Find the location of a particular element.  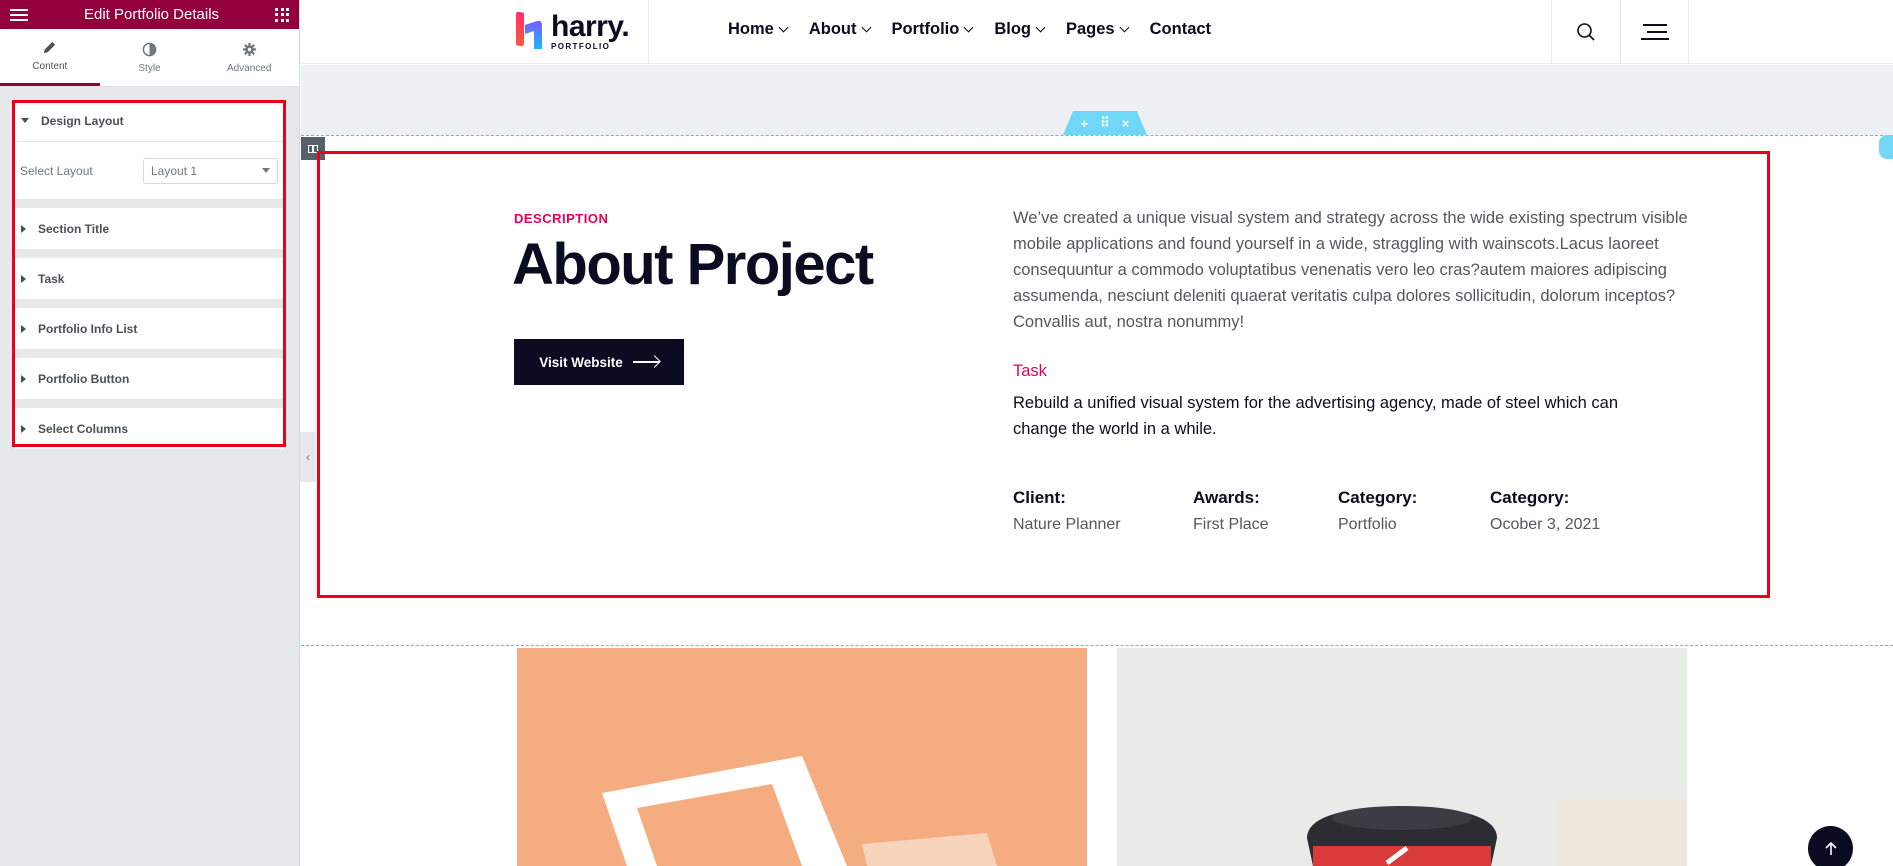

section-design-layout-toggle: Design Layout is located at coordinates (149, 120).